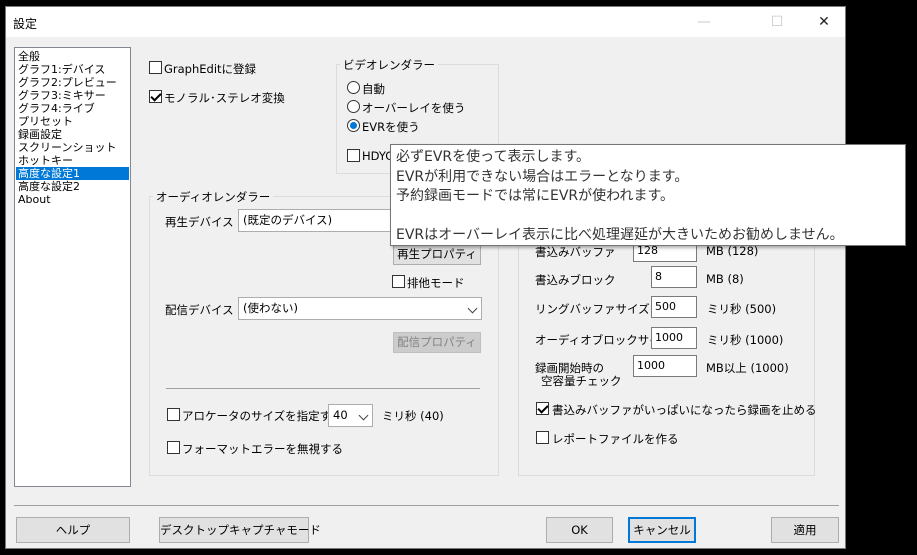  What do you see at coordinates (389, 65) in the screenshot?
I see `video-renderer-title: ビデオレンダラー` at bounding box center [389, 65].